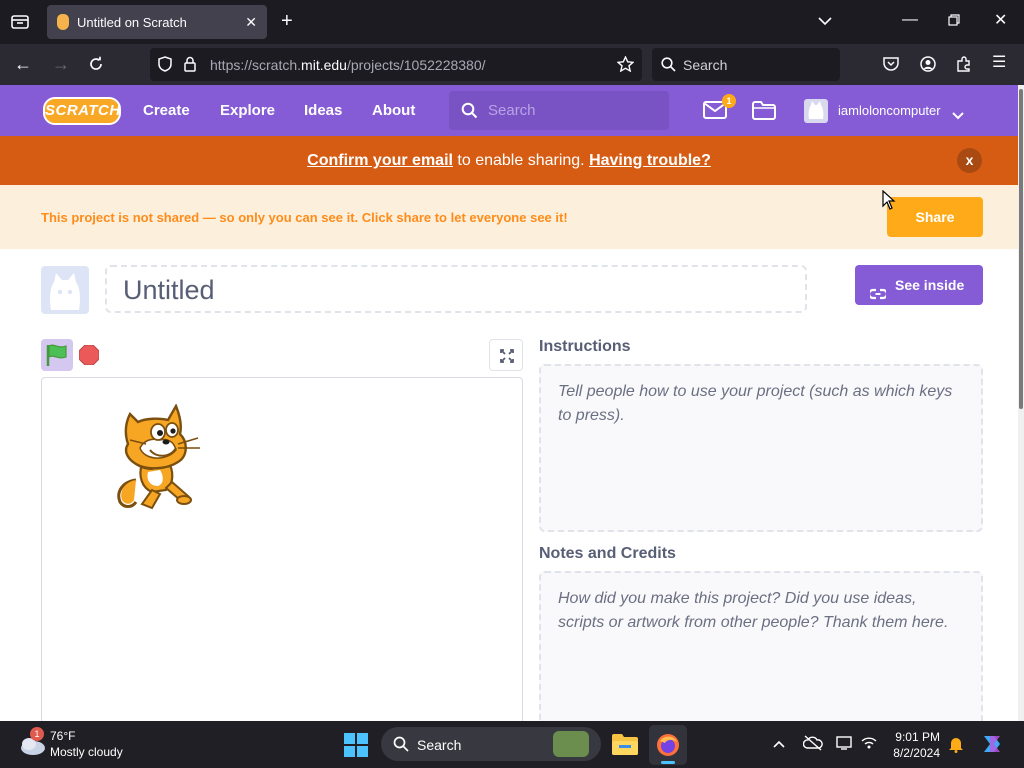 The width and height of the screenshot is (1024, 768). I want to click on fullscreen-button, so click(506, 355).